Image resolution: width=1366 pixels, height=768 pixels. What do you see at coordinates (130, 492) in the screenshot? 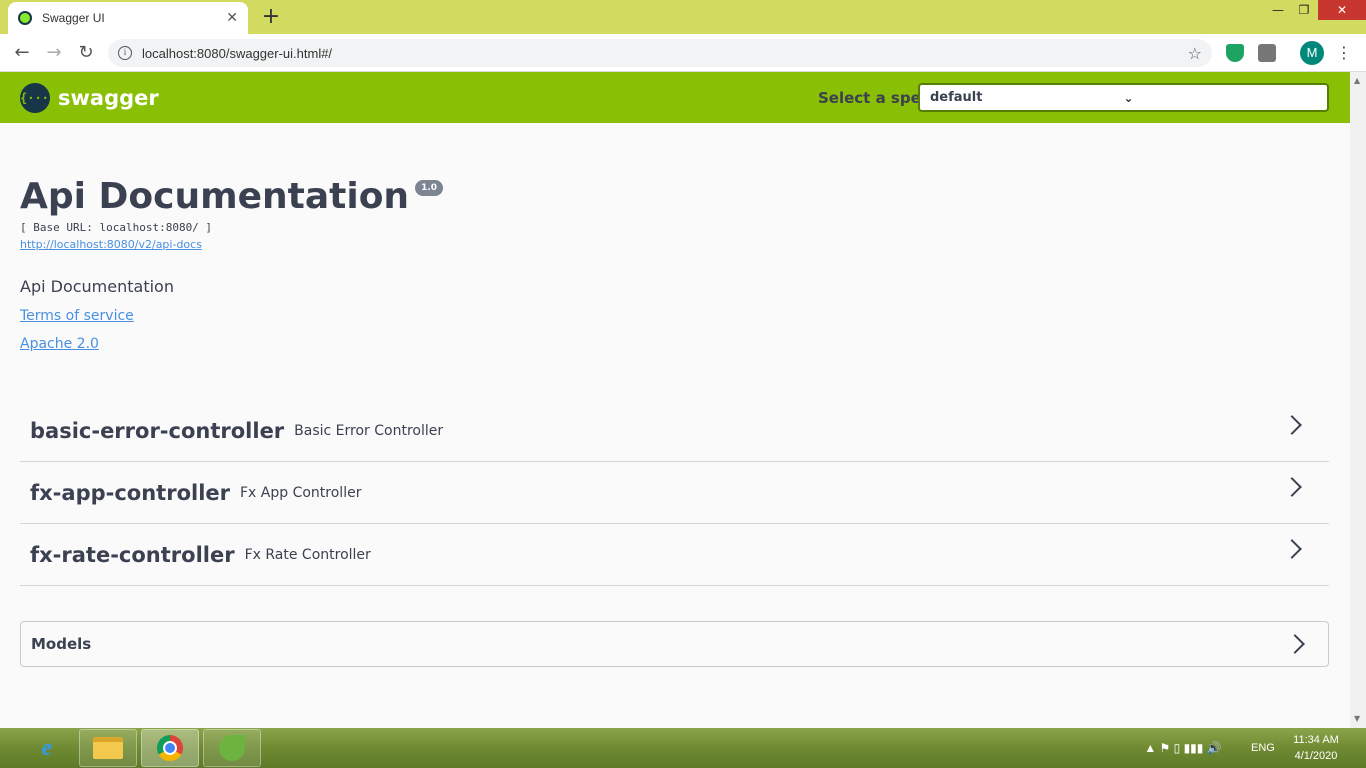
I see `tag-name: fx-app-controller` at bounding box center [130, 492].